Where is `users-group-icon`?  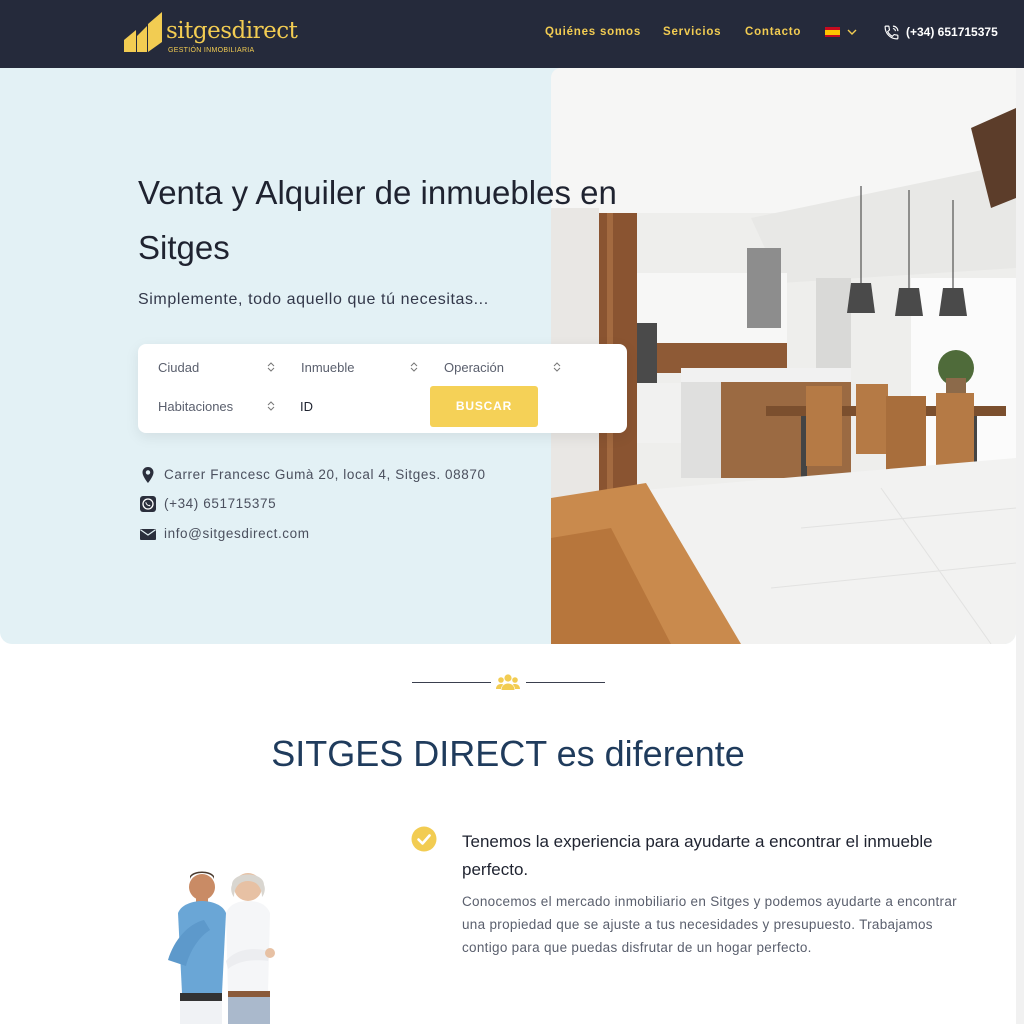
users-group-icon is located at coordinates (508, 682).